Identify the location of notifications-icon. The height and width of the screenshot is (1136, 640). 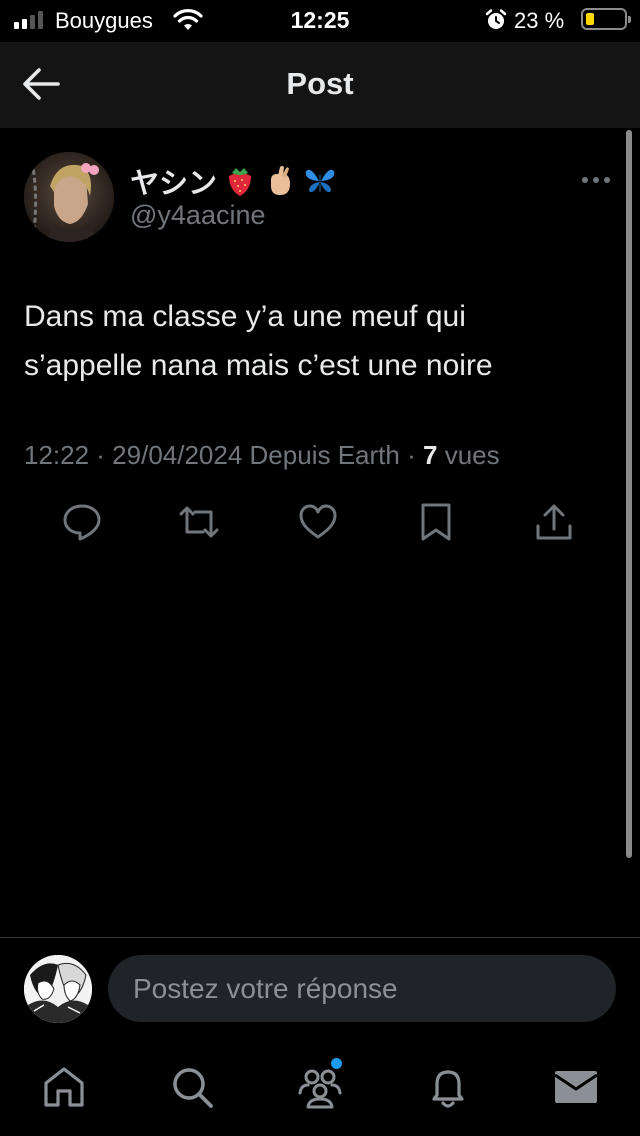
(448, 1089).